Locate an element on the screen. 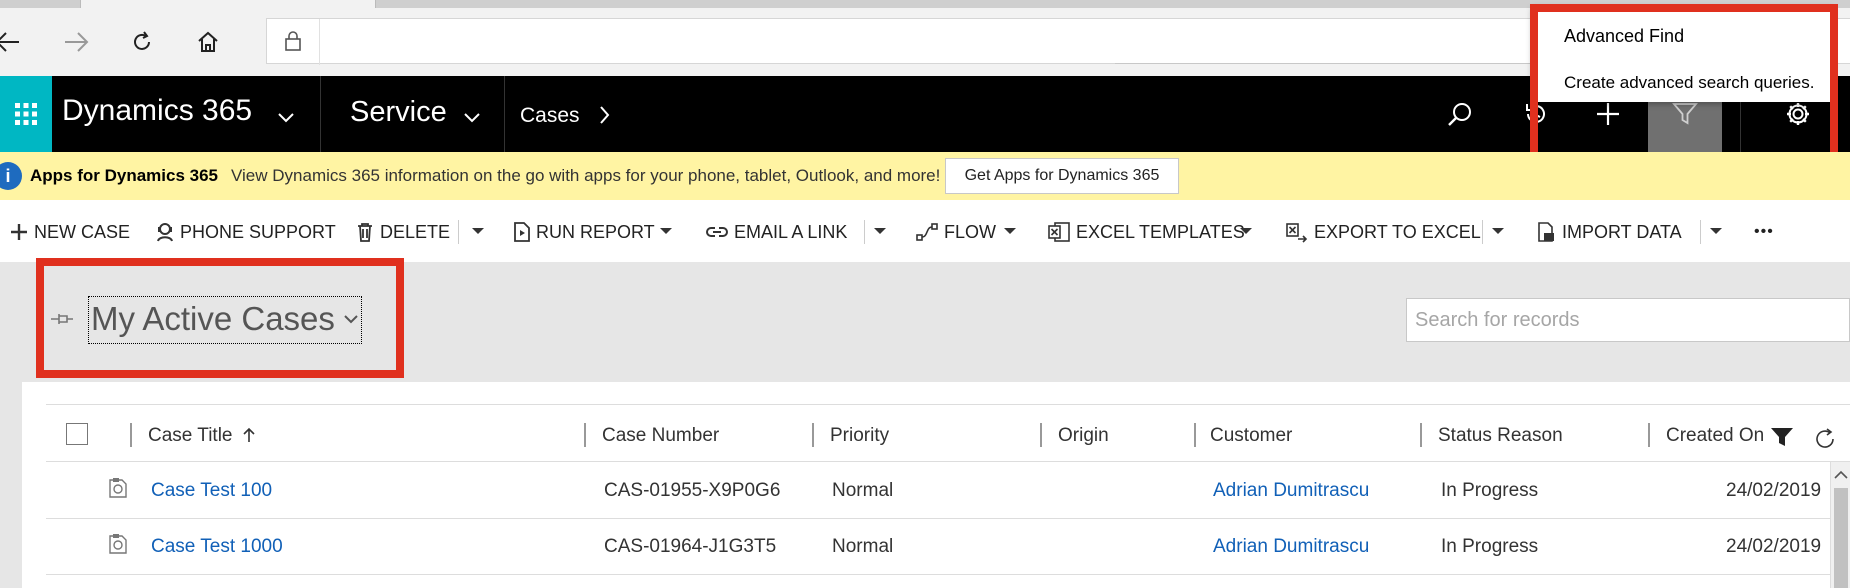  import-data-label: IMPORT DATA is located at coordinates (1622, 231).